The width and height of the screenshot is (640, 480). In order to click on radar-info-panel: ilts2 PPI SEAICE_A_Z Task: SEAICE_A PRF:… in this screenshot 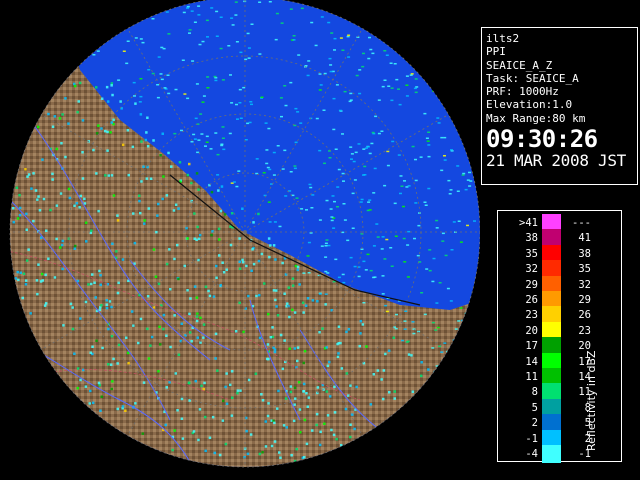, I will do `click(559, 106)`.